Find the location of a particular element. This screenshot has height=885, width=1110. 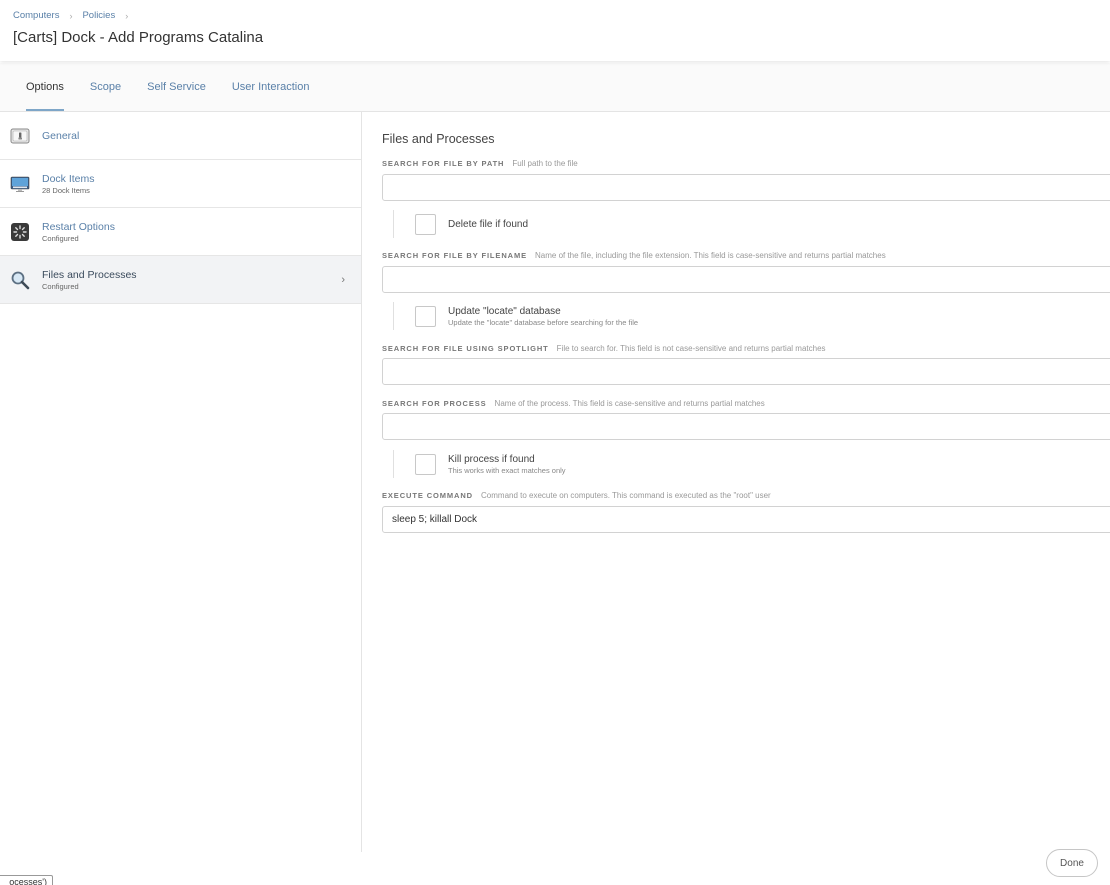

execute-command-label-text: EXECUTE COMMAND is located at coordinates (428, 495).